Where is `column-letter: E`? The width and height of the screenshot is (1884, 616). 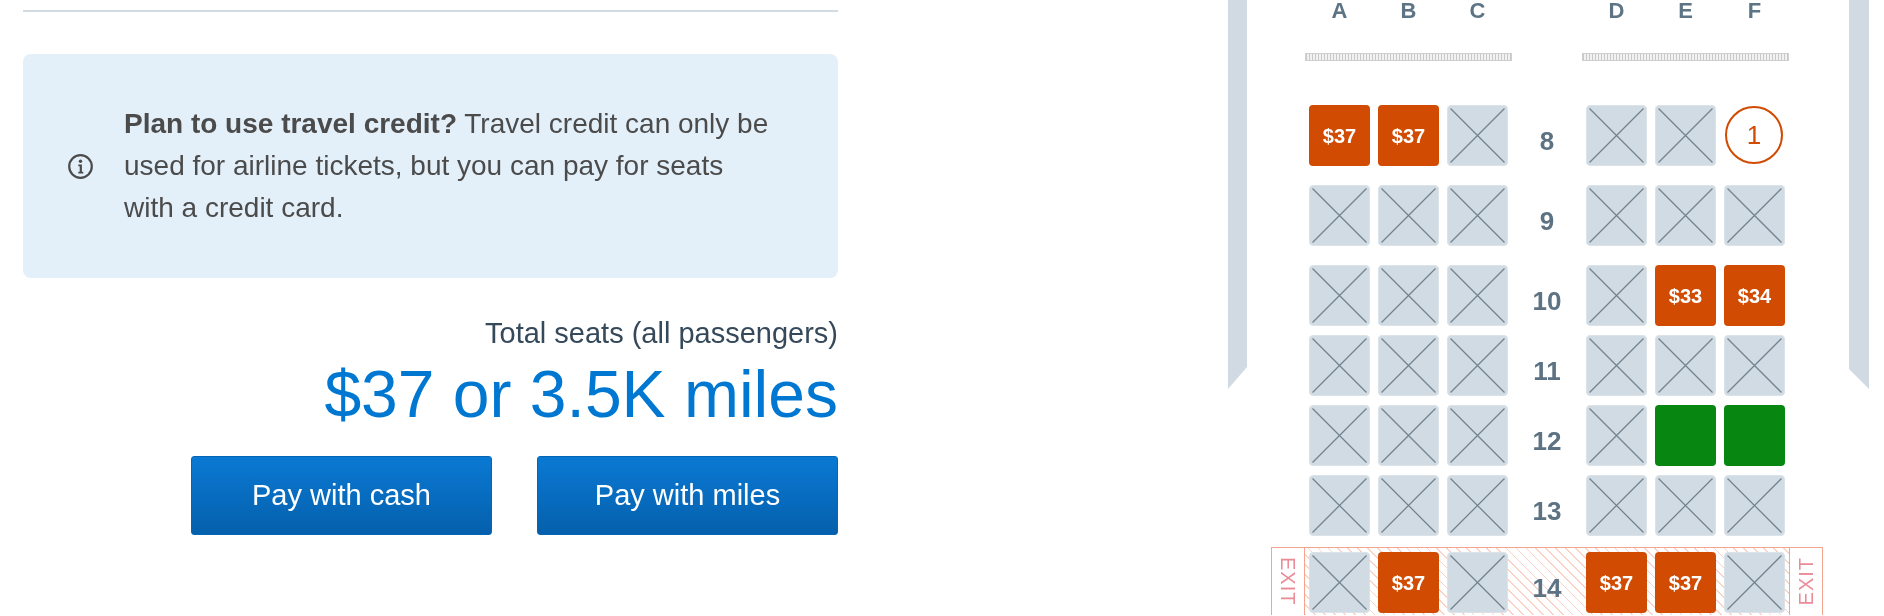
column-letter: E is located at coordinates (1685, 11).